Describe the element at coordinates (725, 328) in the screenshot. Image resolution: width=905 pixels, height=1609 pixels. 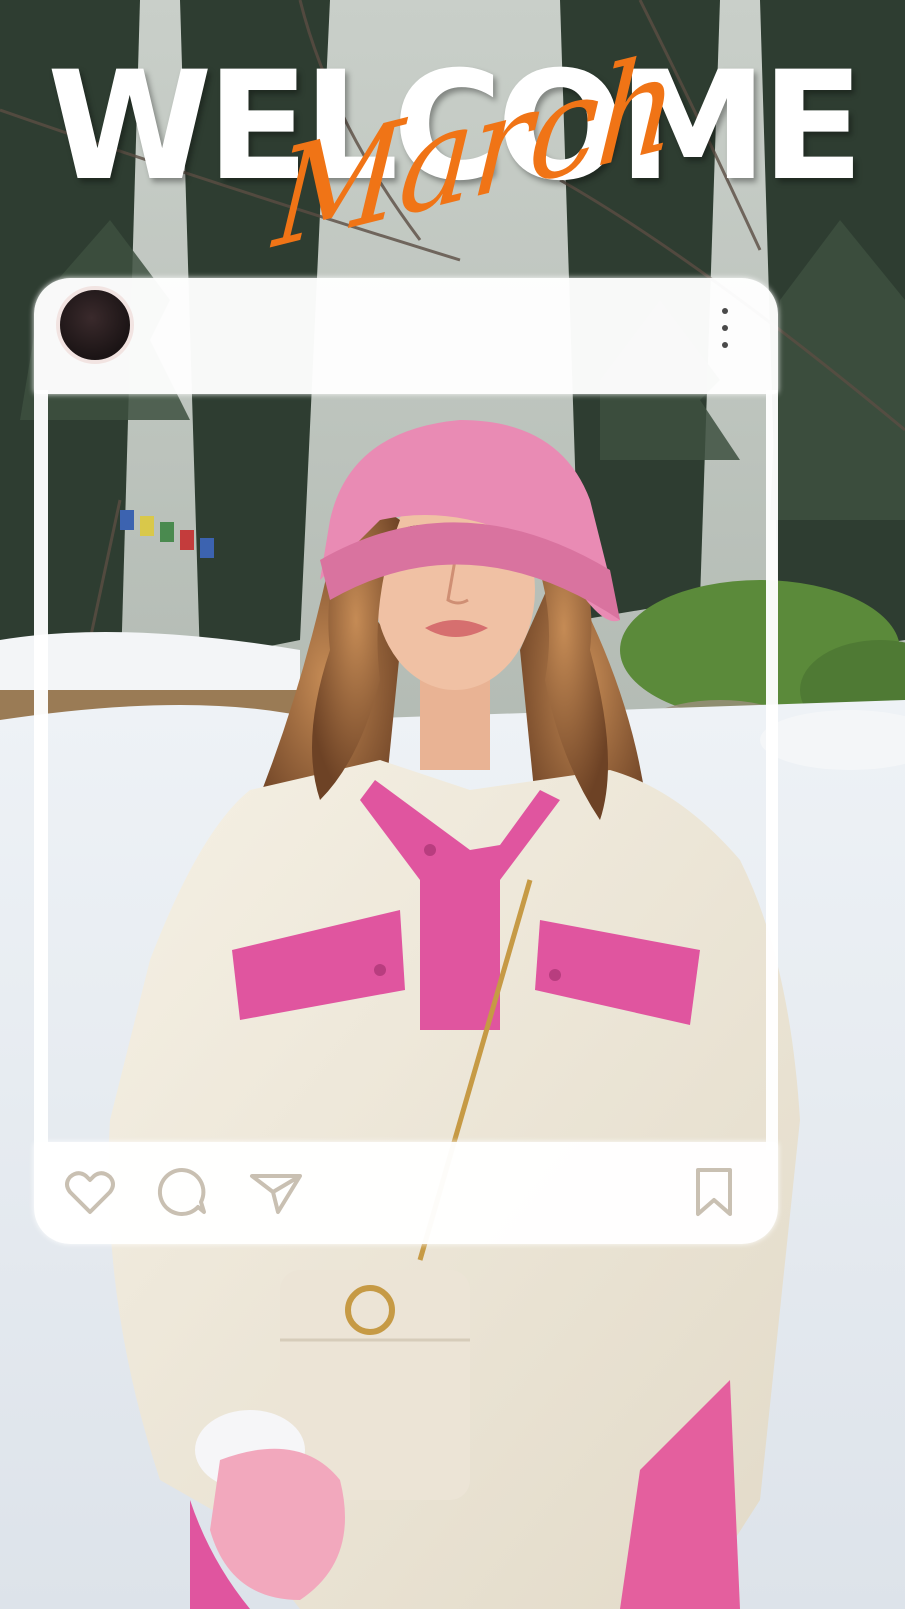
I see `more-vertical-icon` at that location.